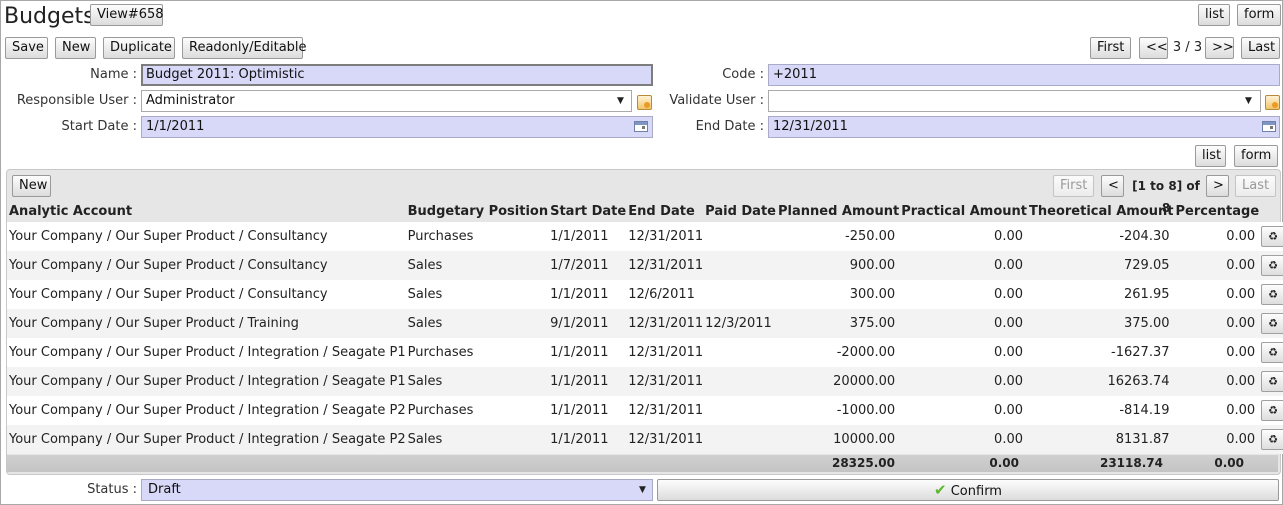  What do you see at coordinates (1100, 294) in the screenshot?
I see `table-cell: 261.95` at bounding box center [1100, 294].